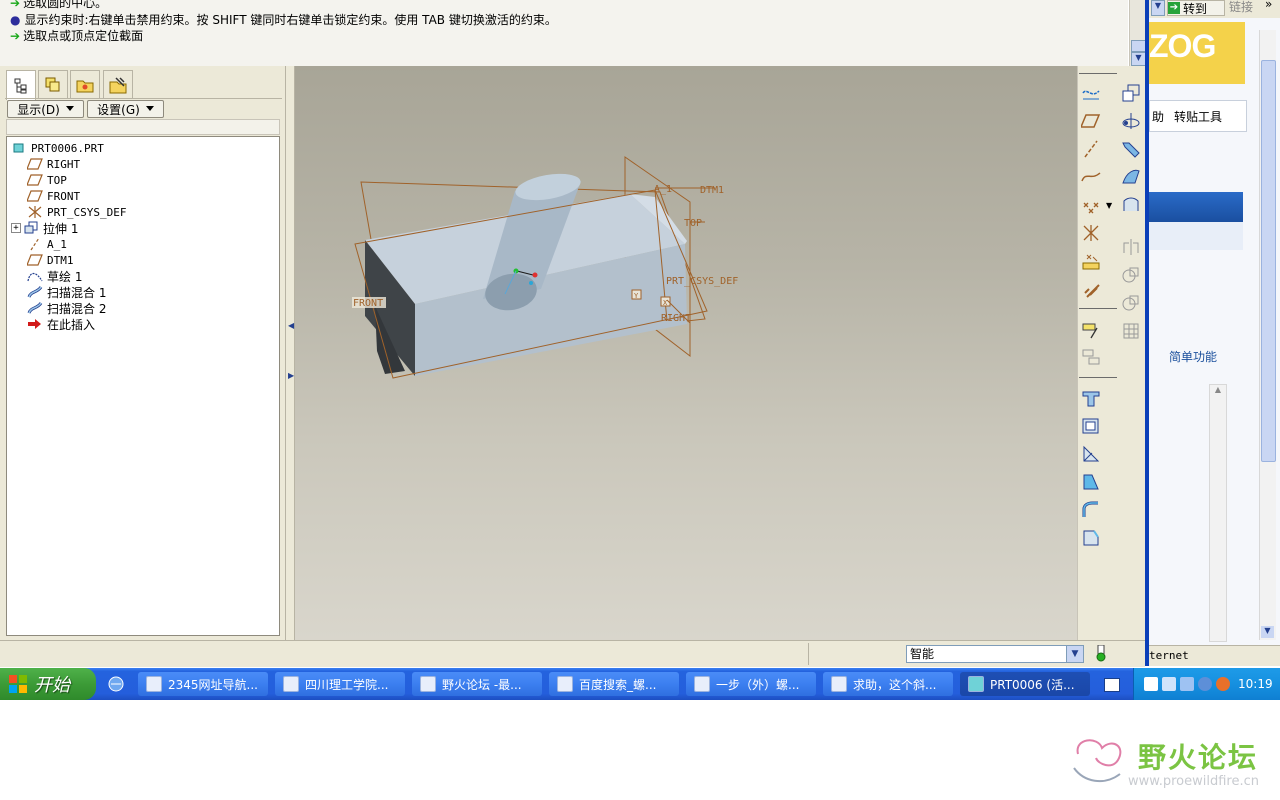 This screenshot has height=800, width=1280. What do you see at coordinates (1091, 398) in the screenshot?
I see `hole-tool-icon` at bounding box center [1091, 398].